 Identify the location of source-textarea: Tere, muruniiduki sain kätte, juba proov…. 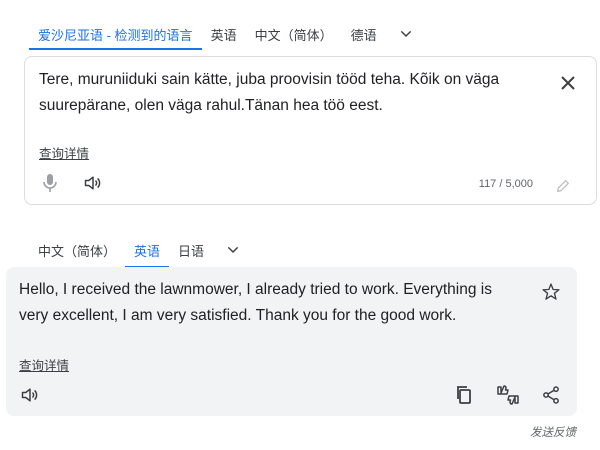
(291, 93).